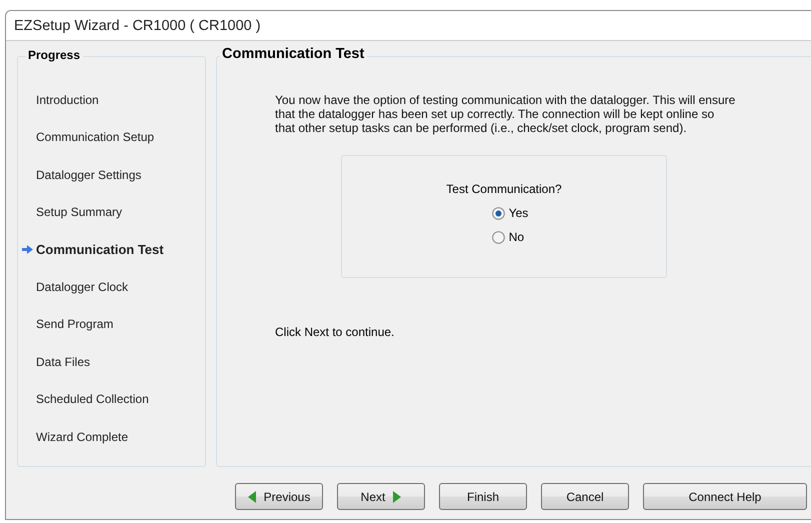  Describe the element at coordinates (137, 26) in the screenshot. I see `window-title: EZSetup Wizard - CR1000 ( CR1000 )` at that location.